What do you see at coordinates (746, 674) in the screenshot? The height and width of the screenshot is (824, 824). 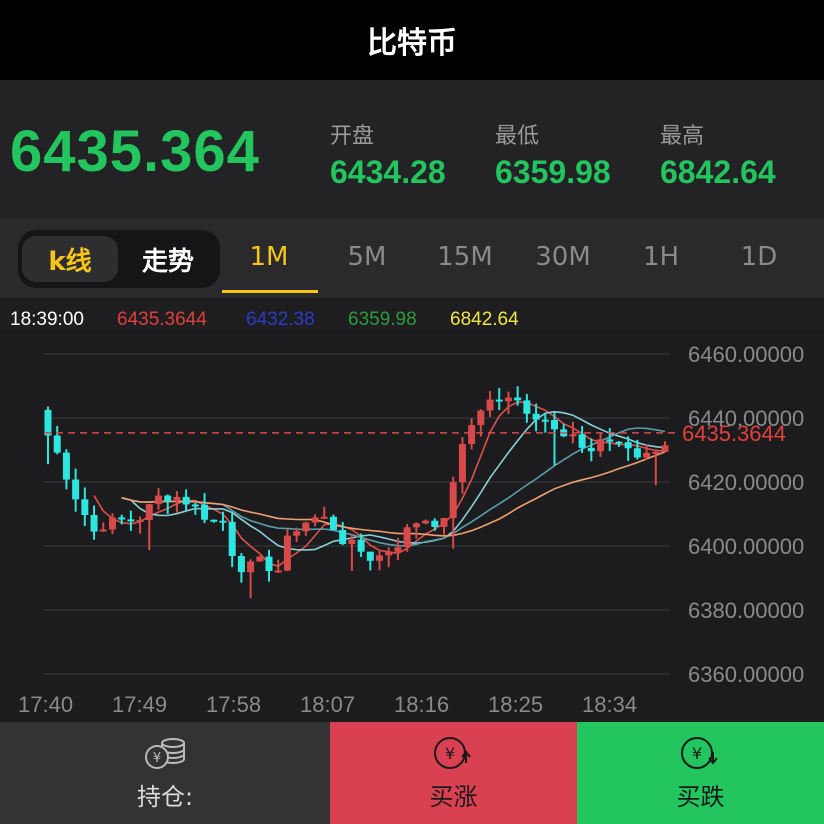 I see `y-tick-label: 6360.00000` at bounding box center [746, 674].